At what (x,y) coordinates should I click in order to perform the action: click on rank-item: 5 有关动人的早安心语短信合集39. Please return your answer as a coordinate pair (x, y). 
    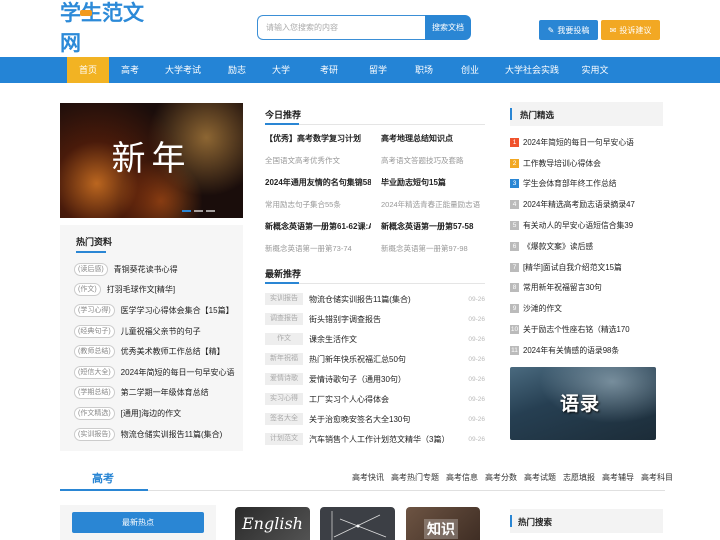
    Looking at the image, I should click on (587, 225).